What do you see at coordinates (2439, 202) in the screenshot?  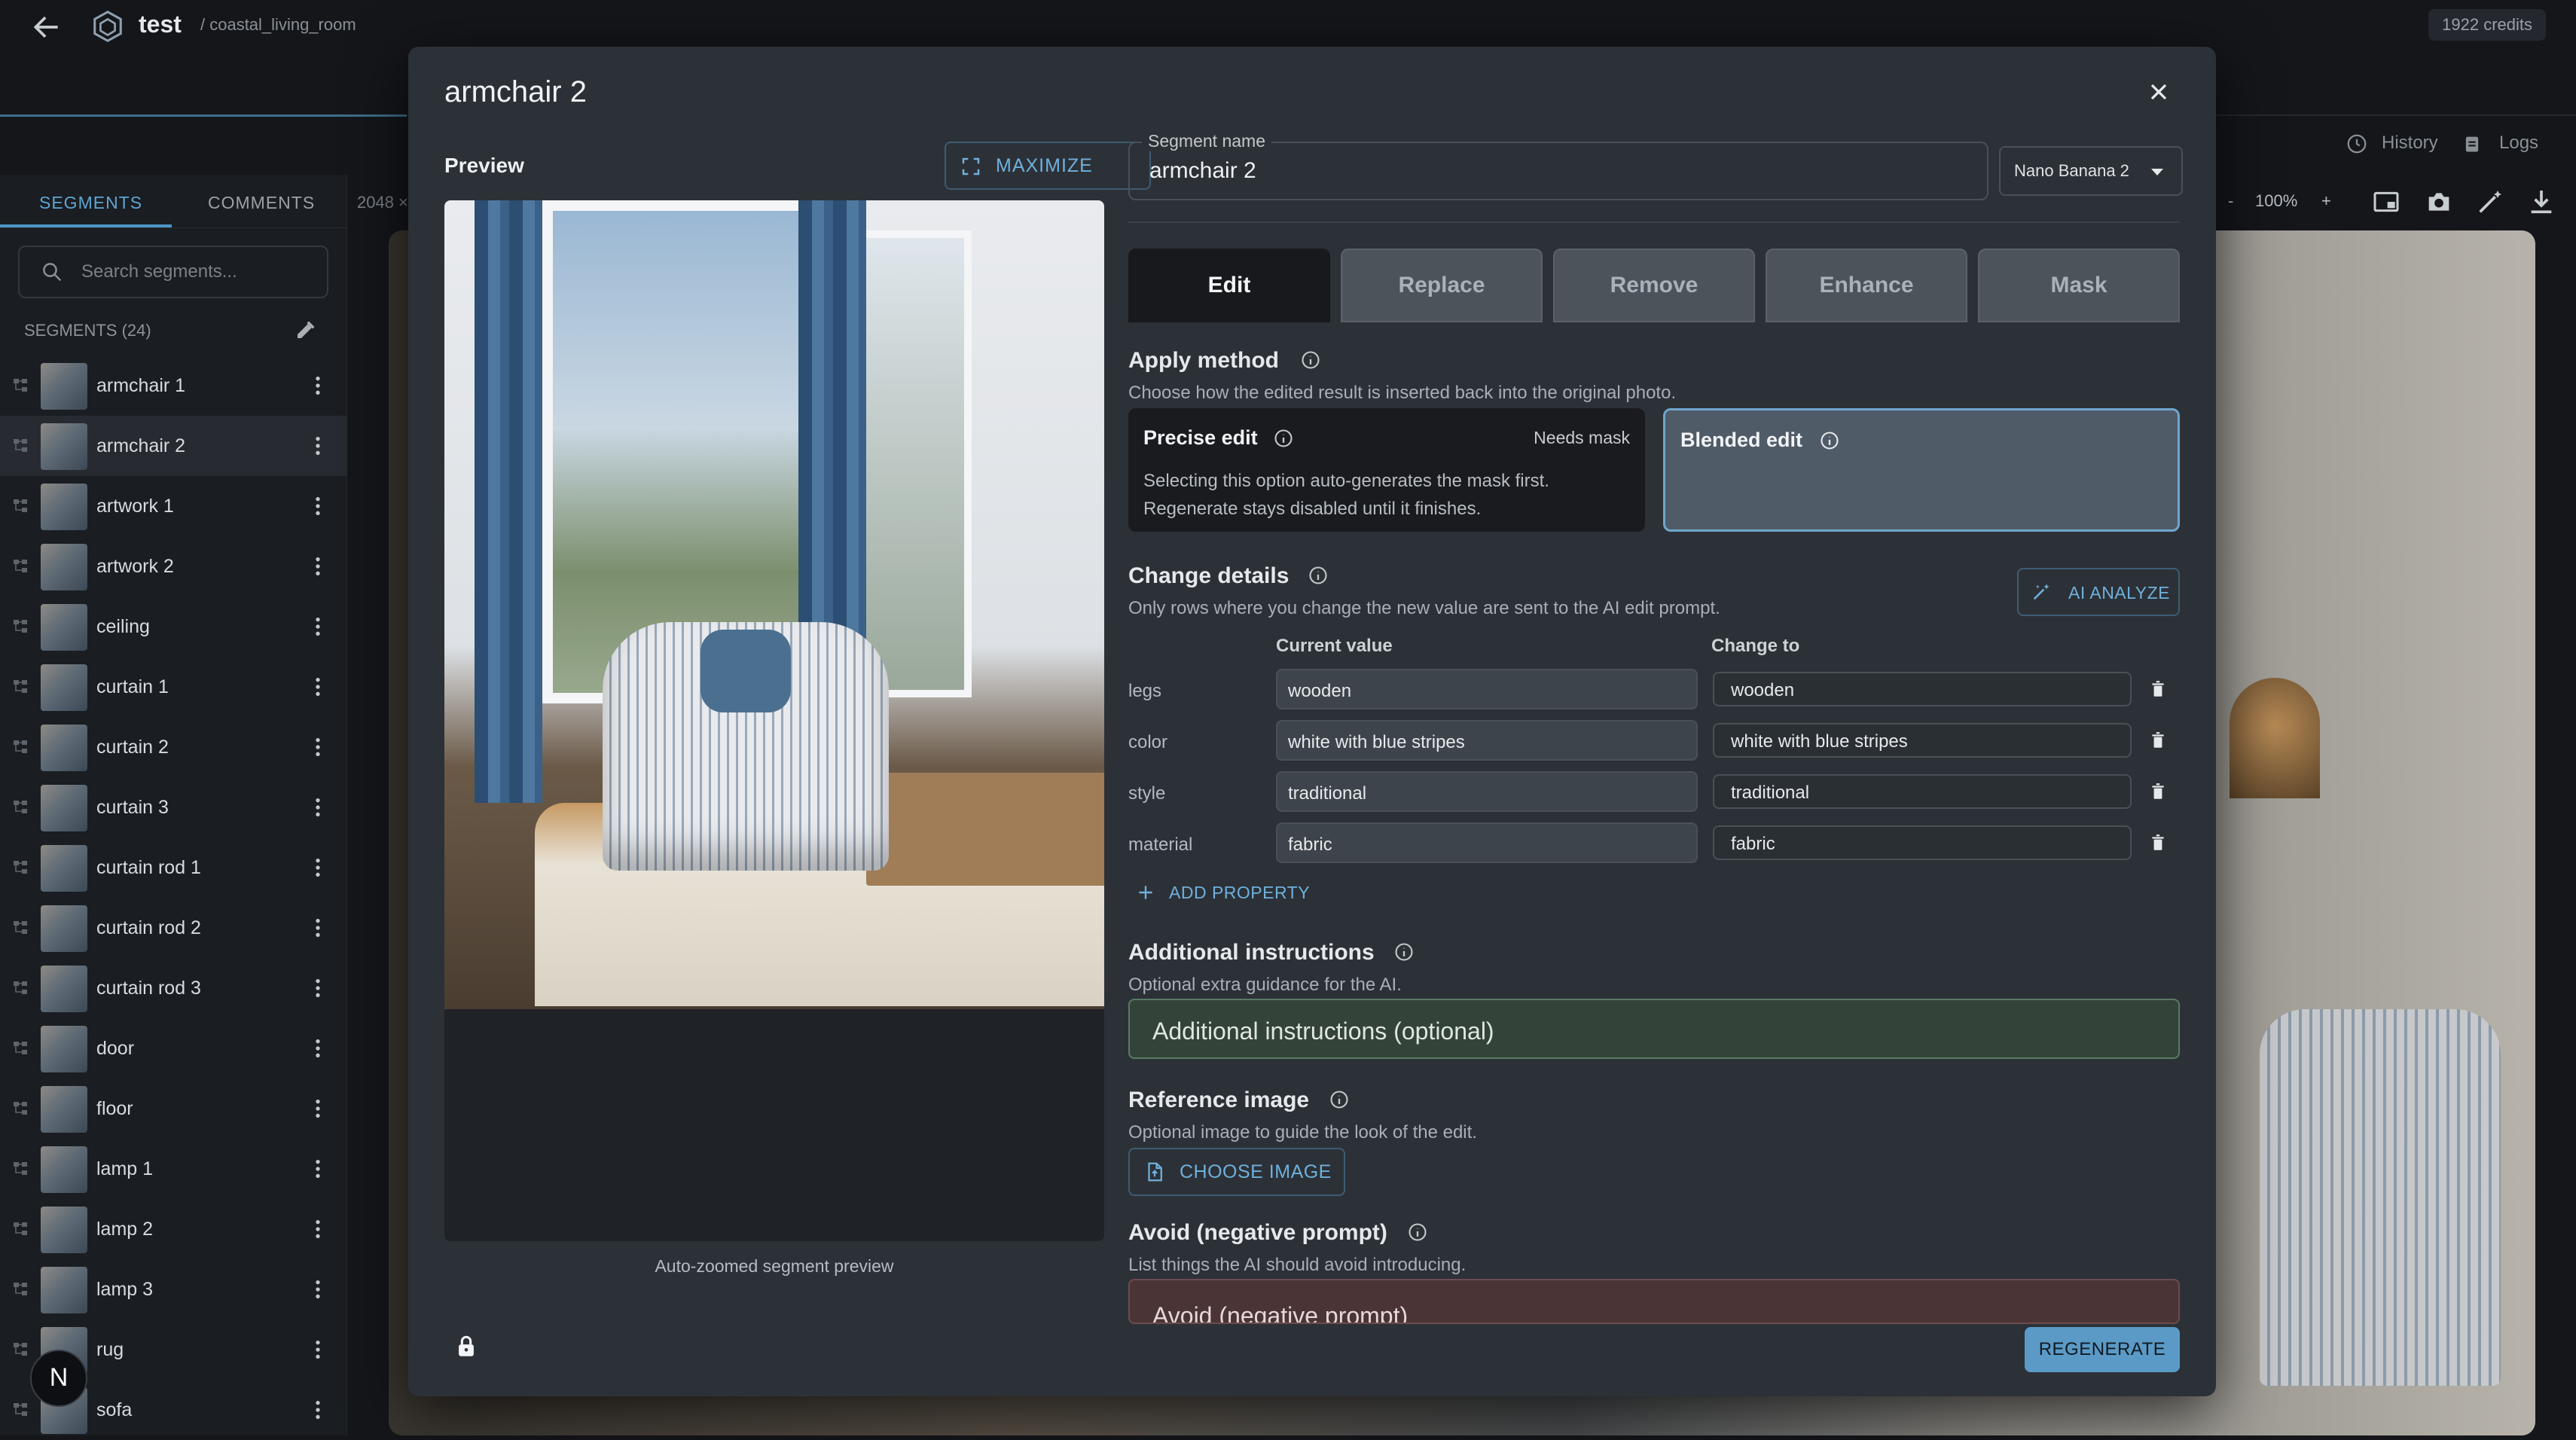 I see `camera-icon` at bounding box center [2439, 202].